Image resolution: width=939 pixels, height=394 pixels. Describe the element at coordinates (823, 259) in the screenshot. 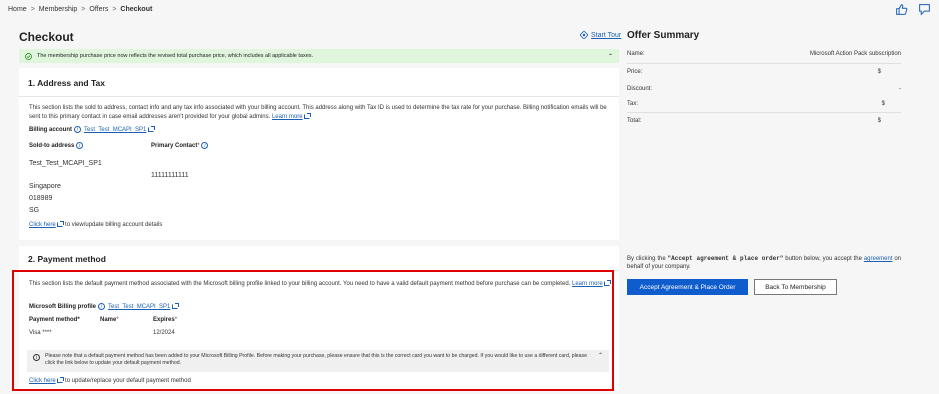

I see `agreement-middle: button below, you accept the` at that location.